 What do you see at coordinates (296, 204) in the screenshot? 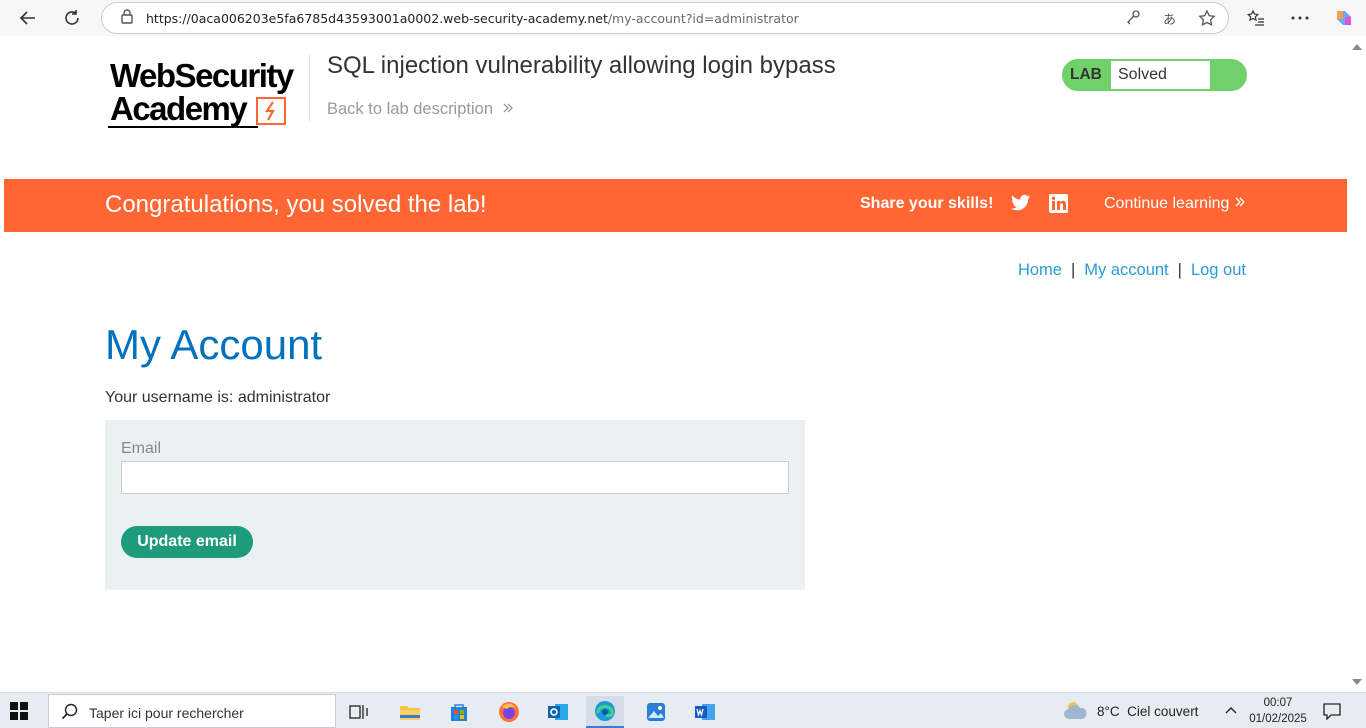
I see `banner-message: Congratulations, you solved the lab!` at bounding box center [296, 204].